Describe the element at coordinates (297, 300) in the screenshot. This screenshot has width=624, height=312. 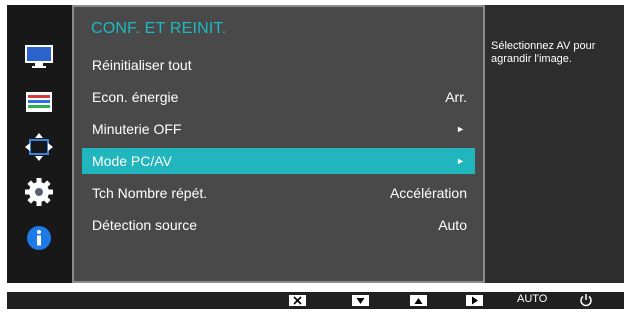
I see `close-icon` at that location.